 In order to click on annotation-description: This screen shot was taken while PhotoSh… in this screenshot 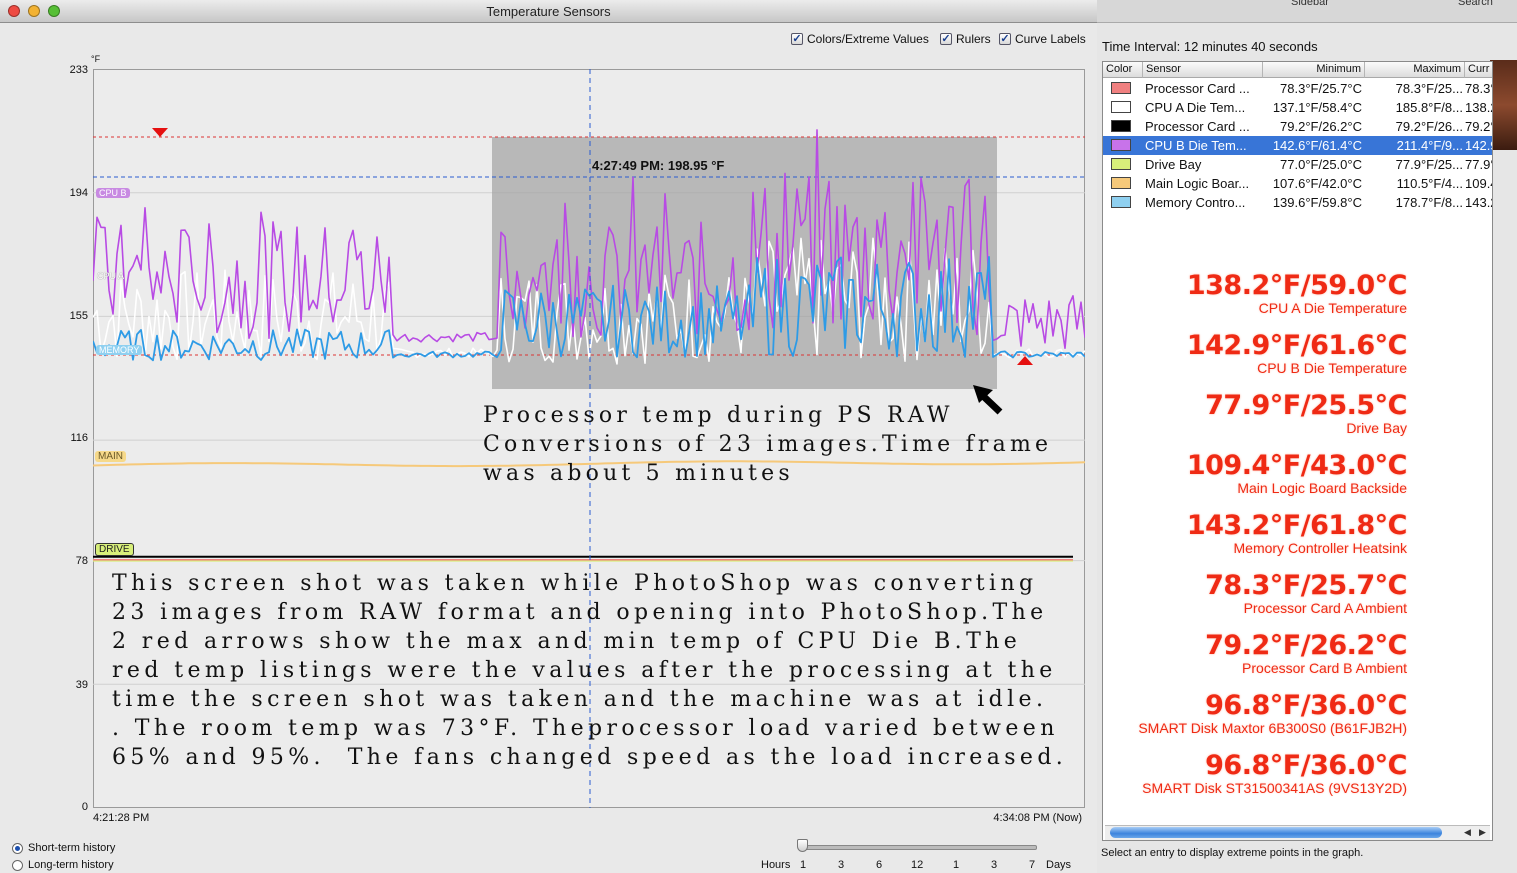, I will do `click(590, 670)`.